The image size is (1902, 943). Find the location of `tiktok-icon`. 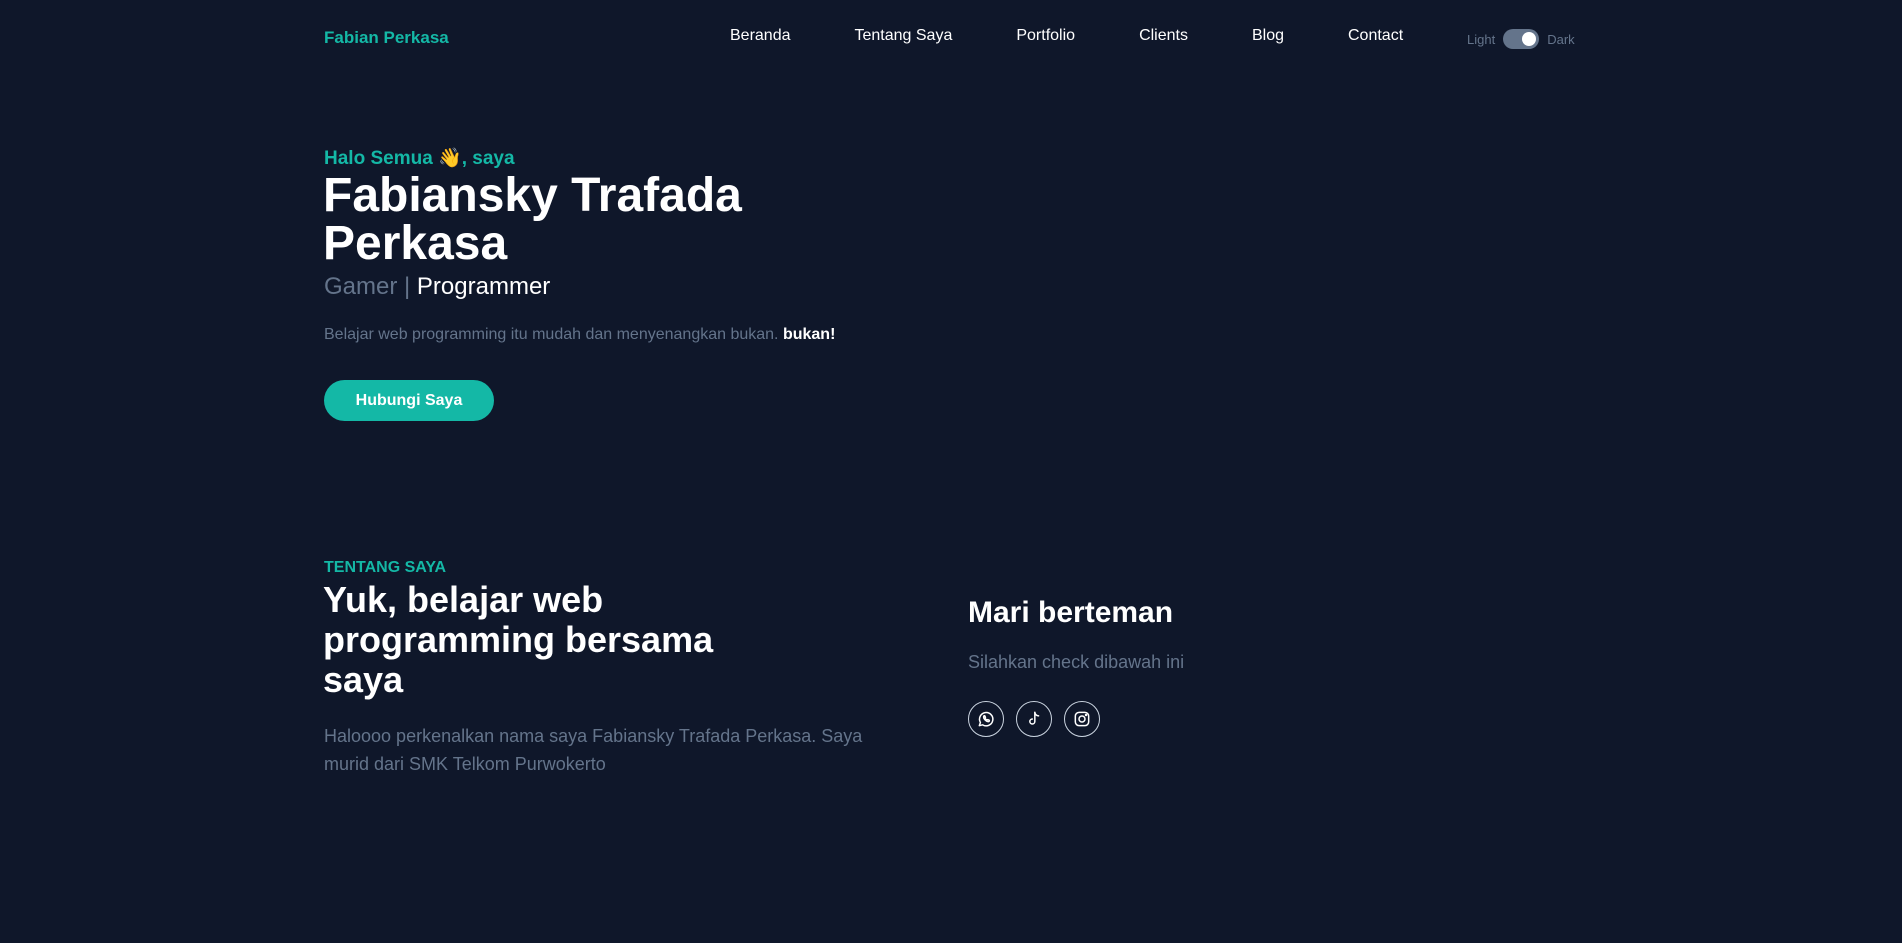

tiktok-icon is located at coordinates (1034, 718).